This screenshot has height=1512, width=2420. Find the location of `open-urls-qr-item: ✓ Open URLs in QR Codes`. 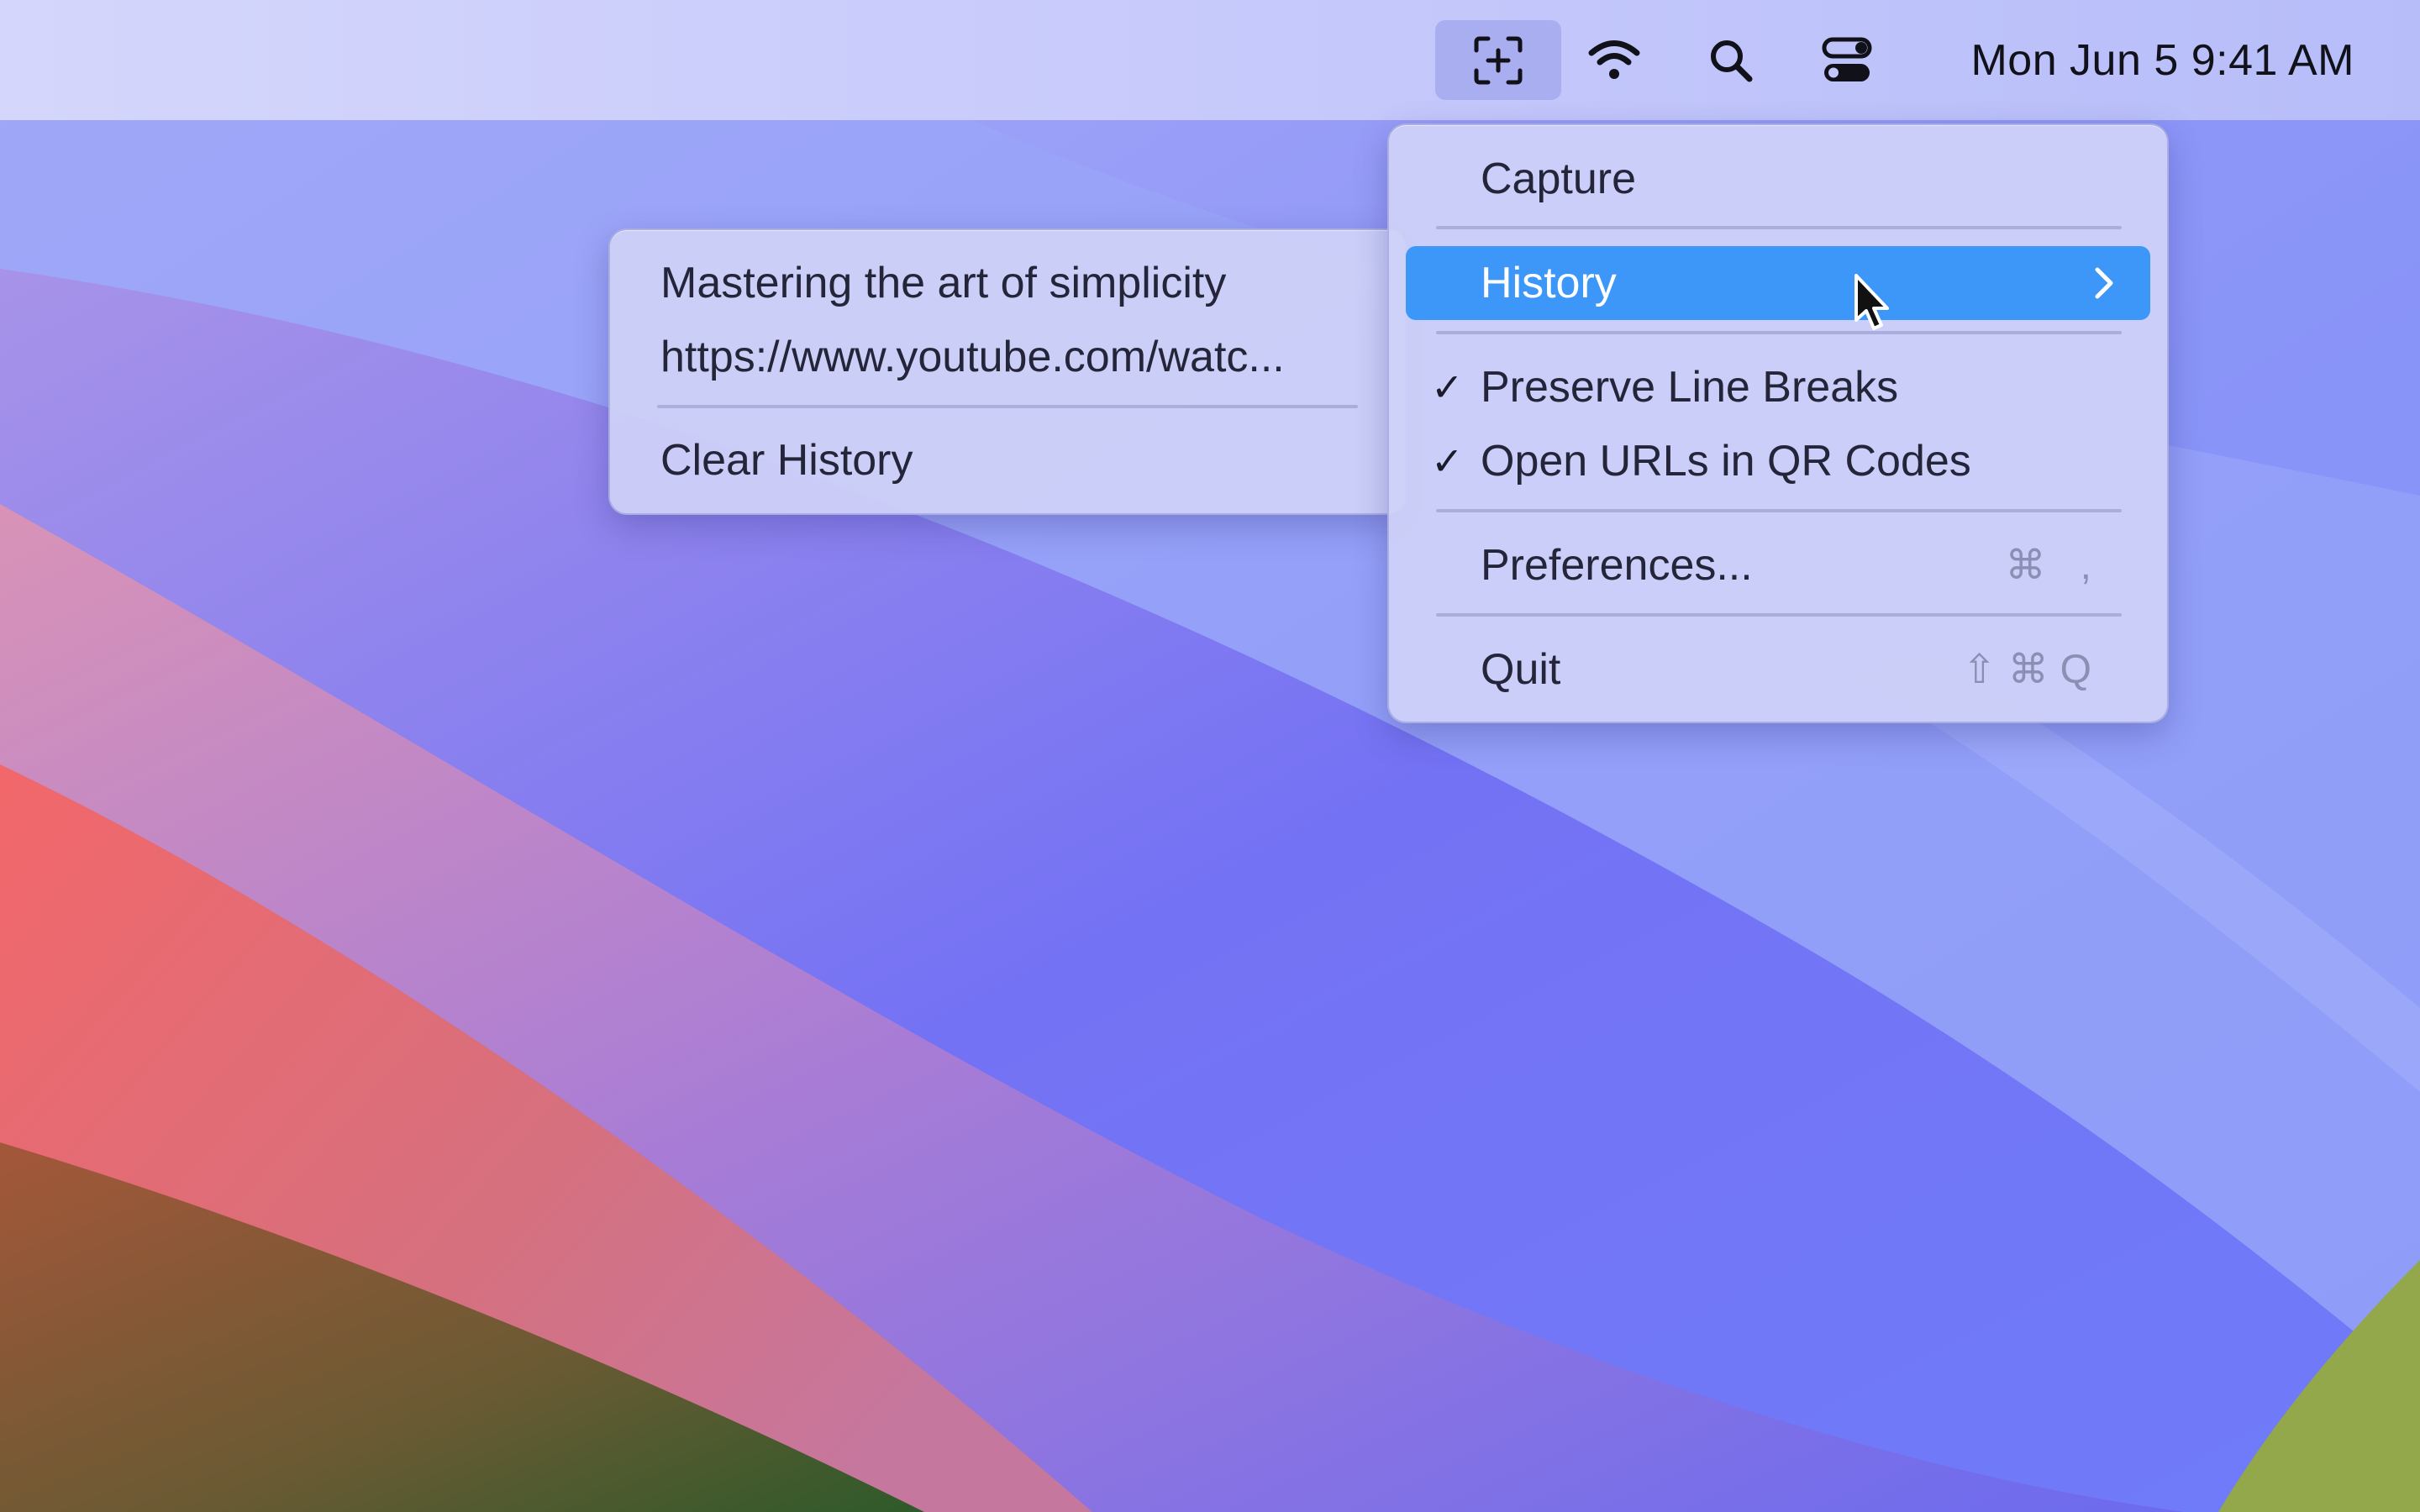

open-urls-qr-item: ✓ Open URLs in QR Codes is located at coordinates (1778, 461).